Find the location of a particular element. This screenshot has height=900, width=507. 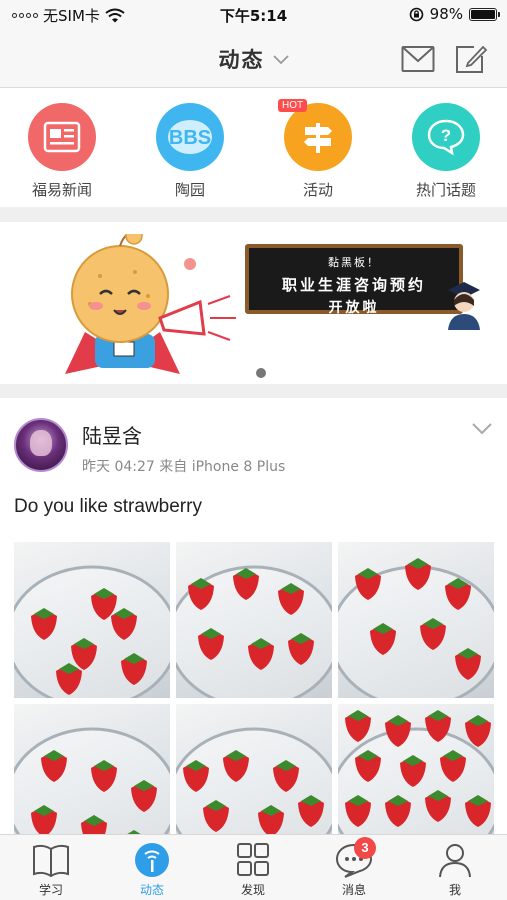

tab-discover: 发现 is located at coordinates (253, 869).